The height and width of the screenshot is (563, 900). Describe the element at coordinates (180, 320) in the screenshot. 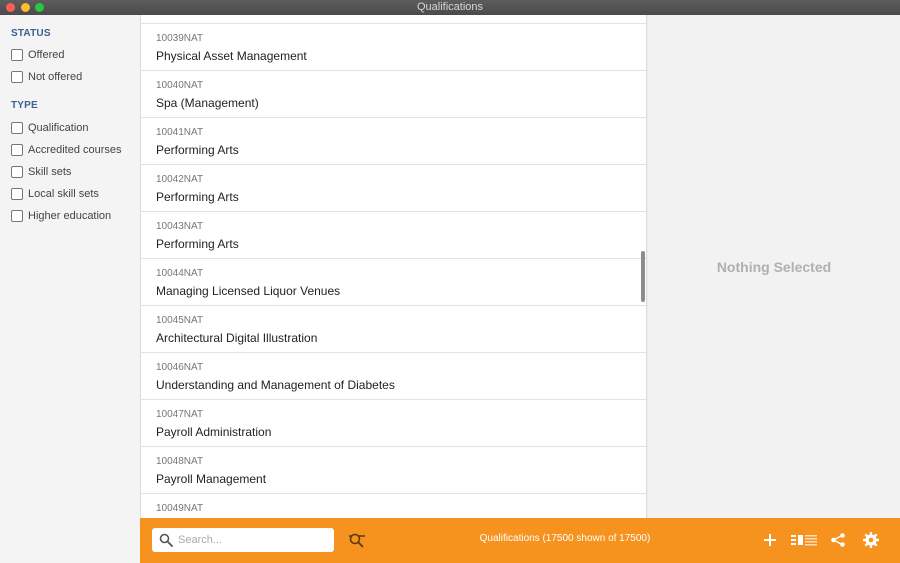

I see `item-code: 10045NAT` at that location.